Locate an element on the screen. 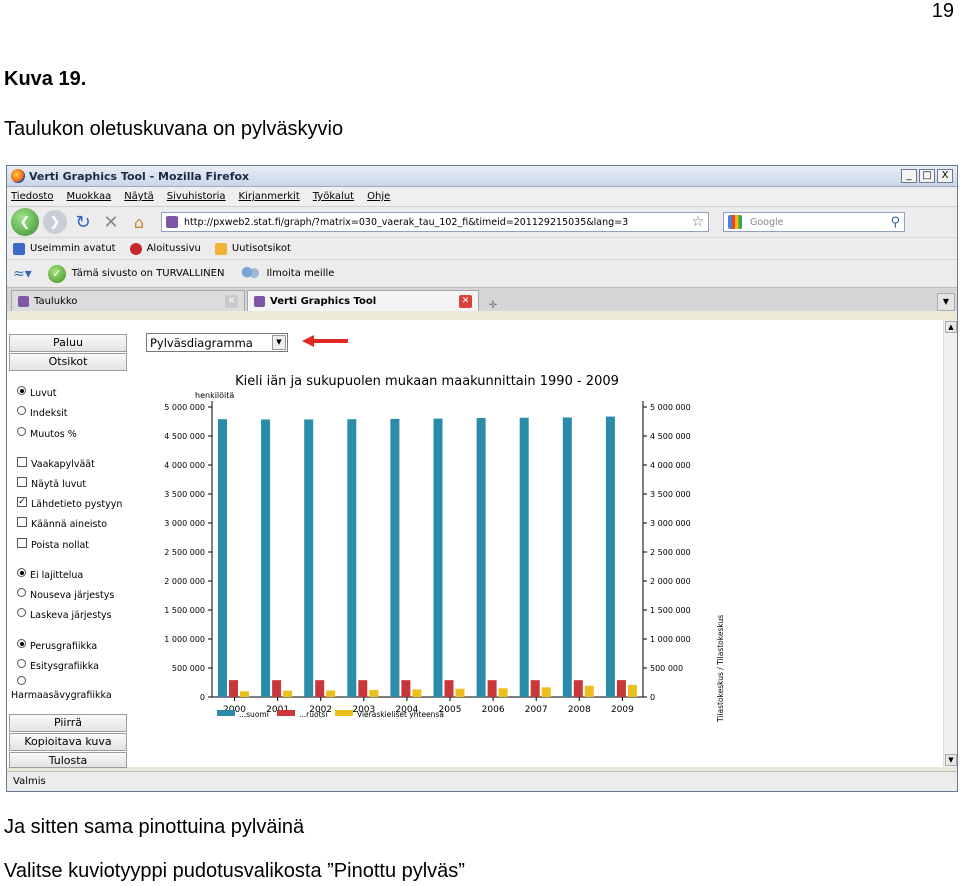  site-favicon-icon is located at coordinates (172, 222).